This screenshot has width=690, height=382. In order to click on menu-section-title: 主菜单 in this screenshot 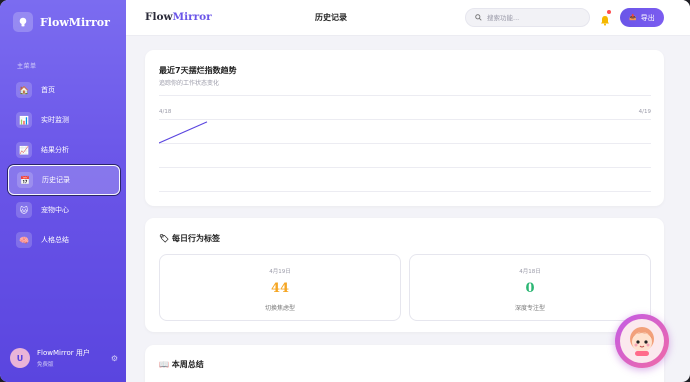, I will do `click(27, 66)`.